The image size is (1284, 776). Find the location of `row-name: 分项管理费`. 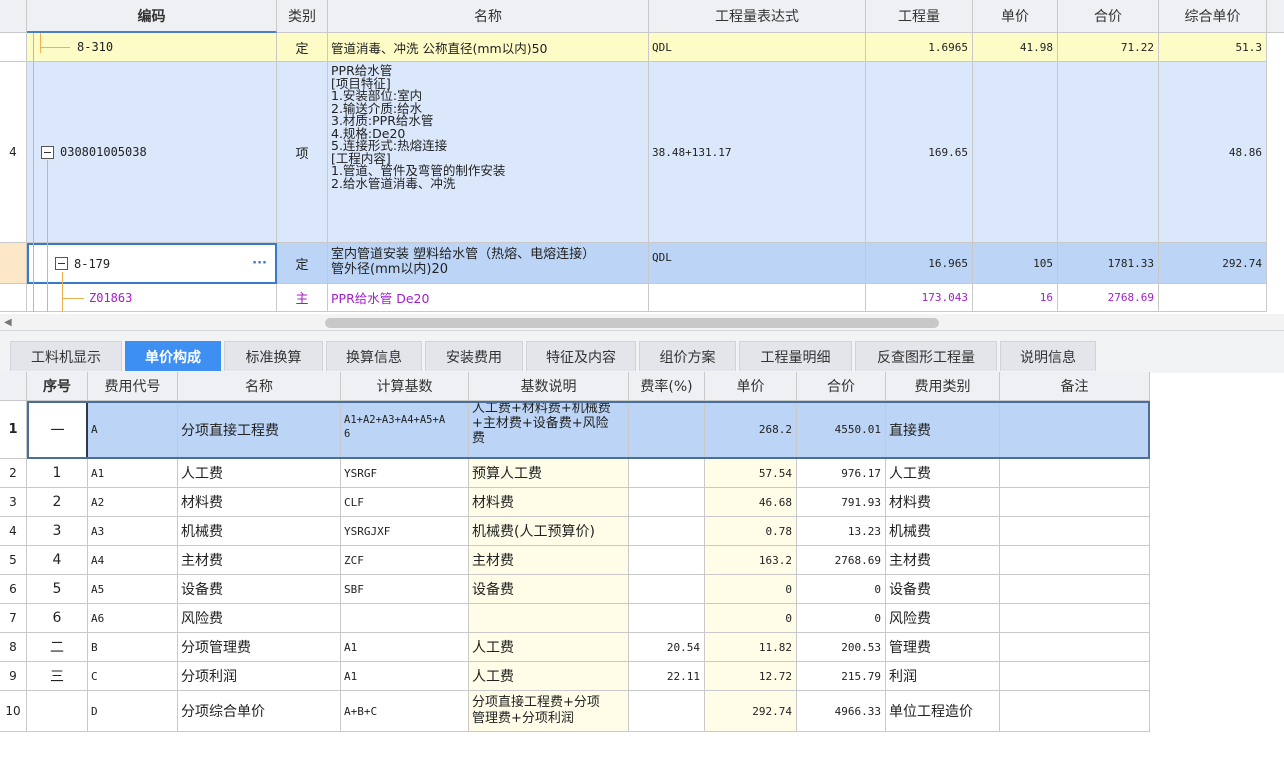

row-name: 分项管理费 is located at coordinates (259, 647).